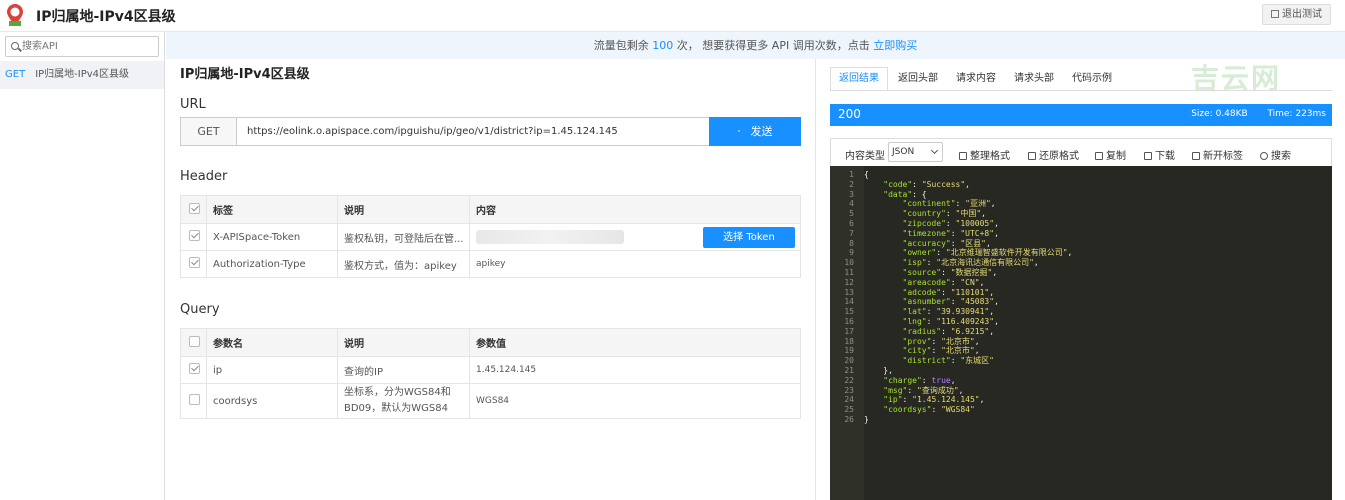 The width and height of the screenshot is (1345, 500). Describe the element at coordinates (1258, 114) in the screenshot. I see `response-meta: Size: 0.48KB Time: 223ms` at that location.